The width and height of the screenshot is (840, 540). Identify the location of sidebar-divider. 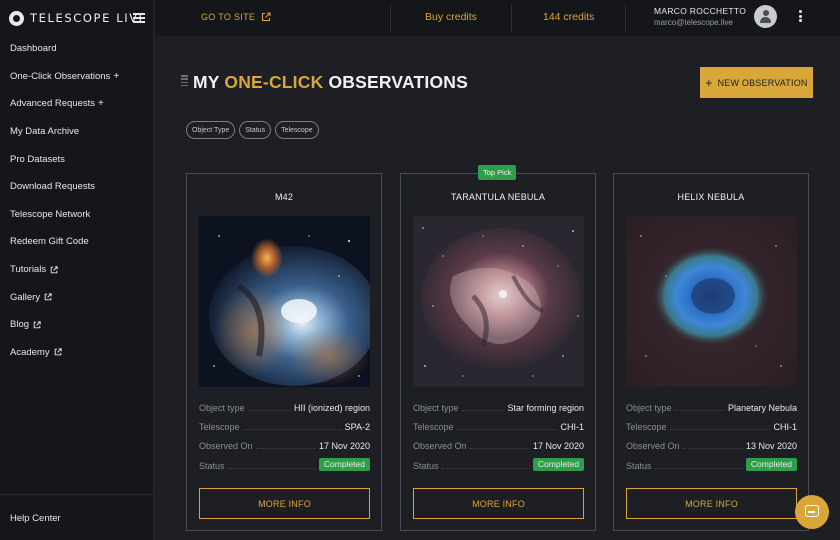
(76, 494).